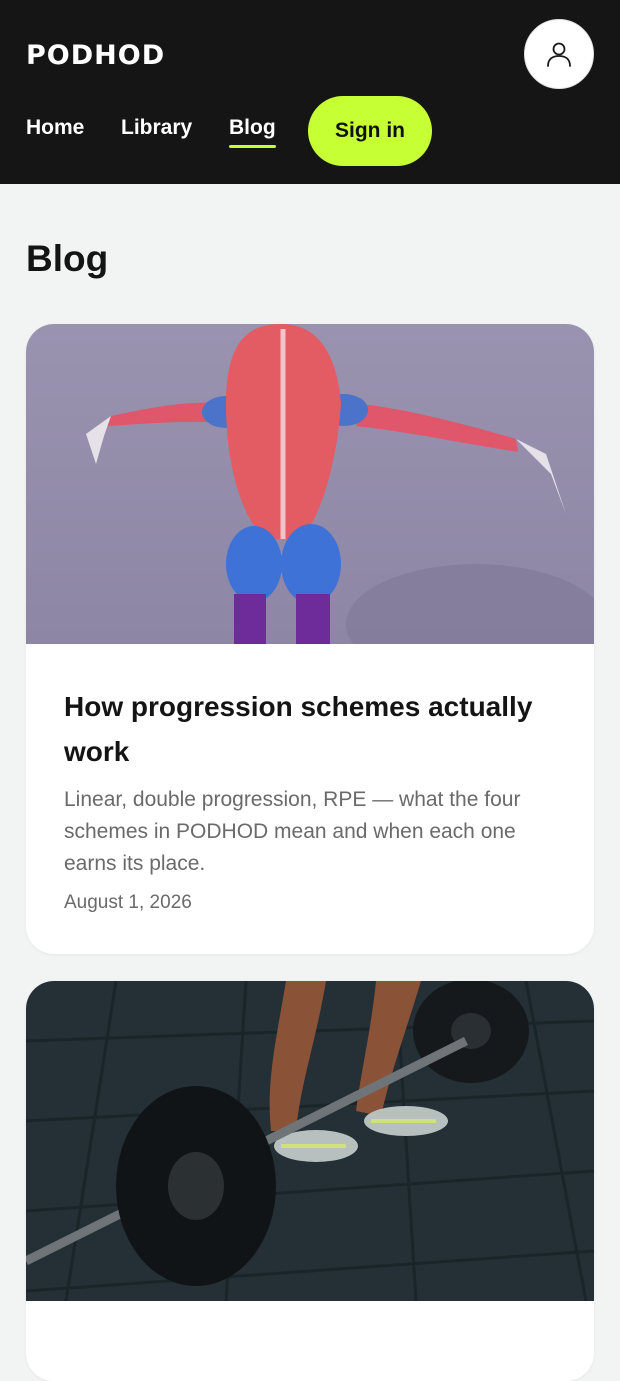 The width and height of the screenshot is (620, 1381). I want to click on logo: PODHOD, so click(95, 55).